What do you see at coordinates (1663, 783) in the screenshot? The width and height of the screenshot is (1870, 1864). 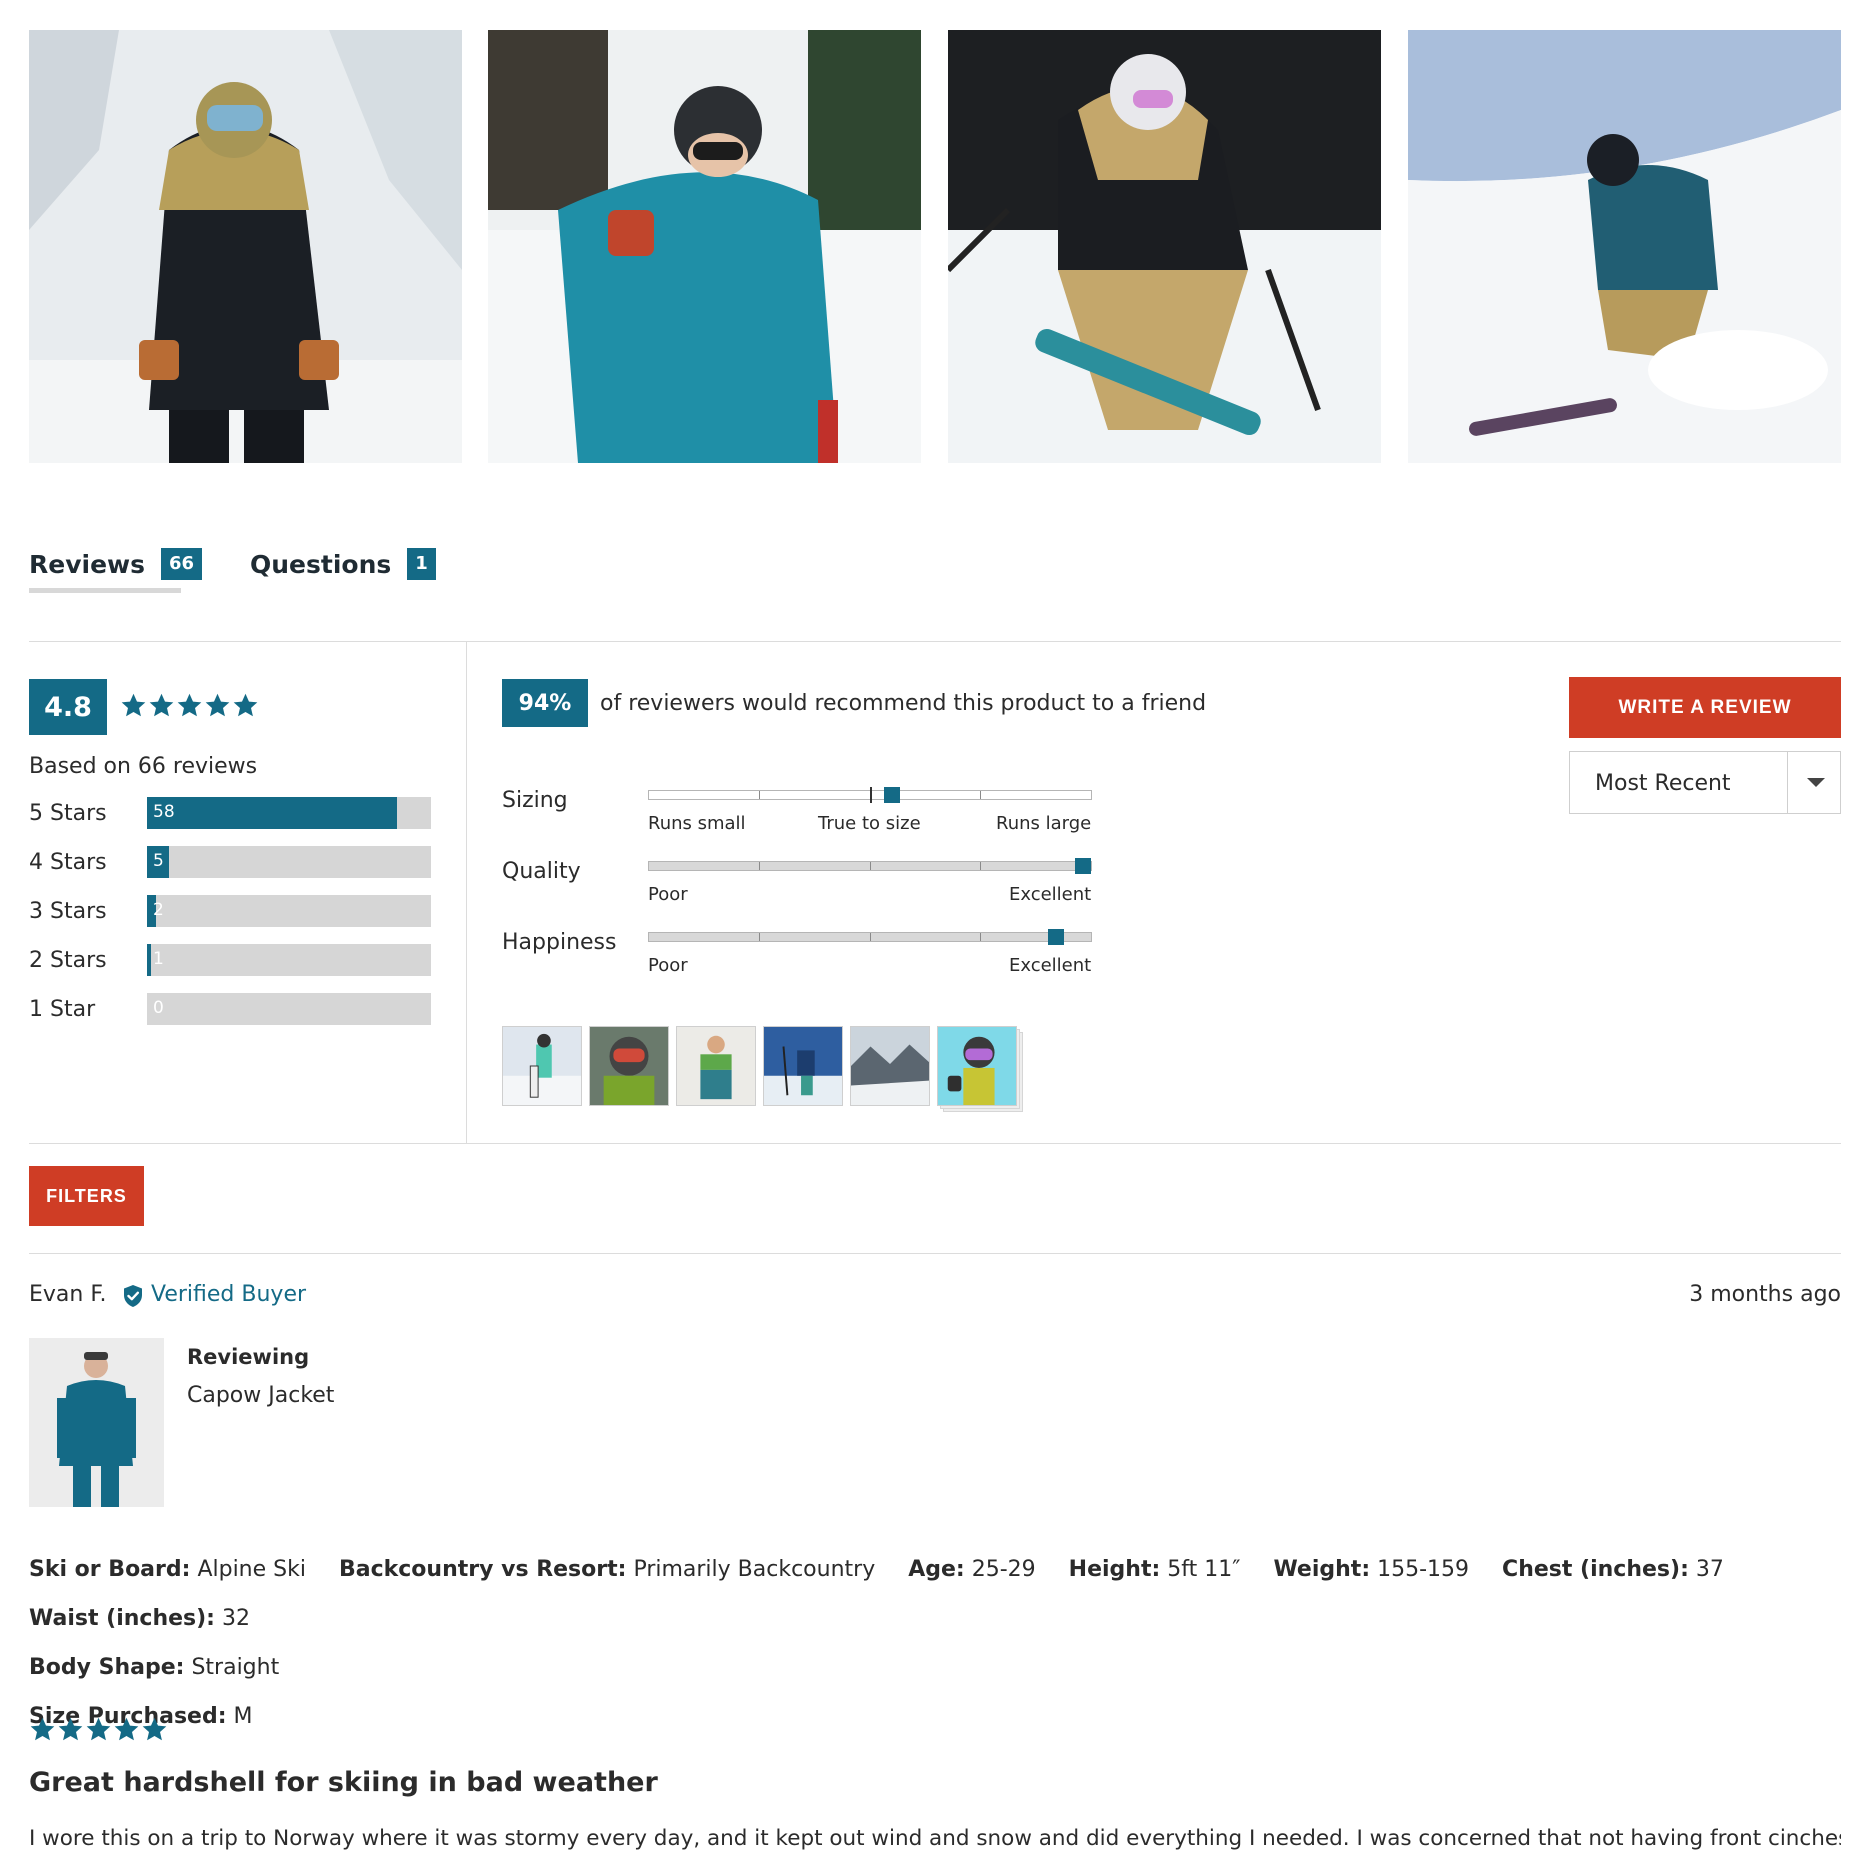 I see `sort-selected-value: Most Recent` at bounding box center [1663, 783].